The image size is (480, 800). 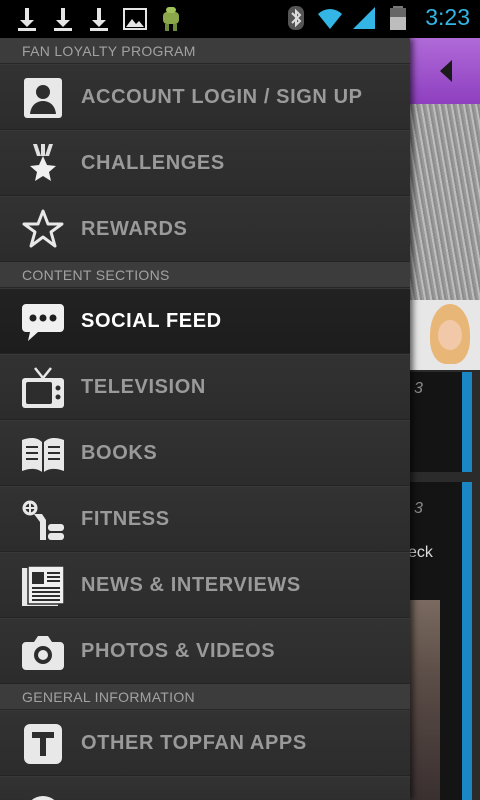 What do you see at coordinates (43, 98) in the screenshot?
I see `account-icon` at bounding box center [43, 98].